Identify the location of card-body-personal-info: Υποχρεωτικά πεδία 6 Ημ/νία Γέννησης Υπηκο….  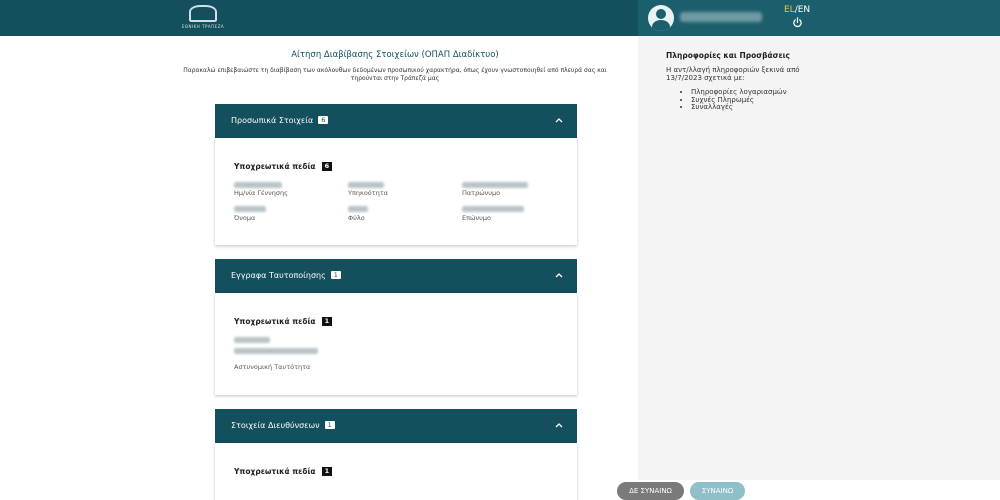
(396, 191).